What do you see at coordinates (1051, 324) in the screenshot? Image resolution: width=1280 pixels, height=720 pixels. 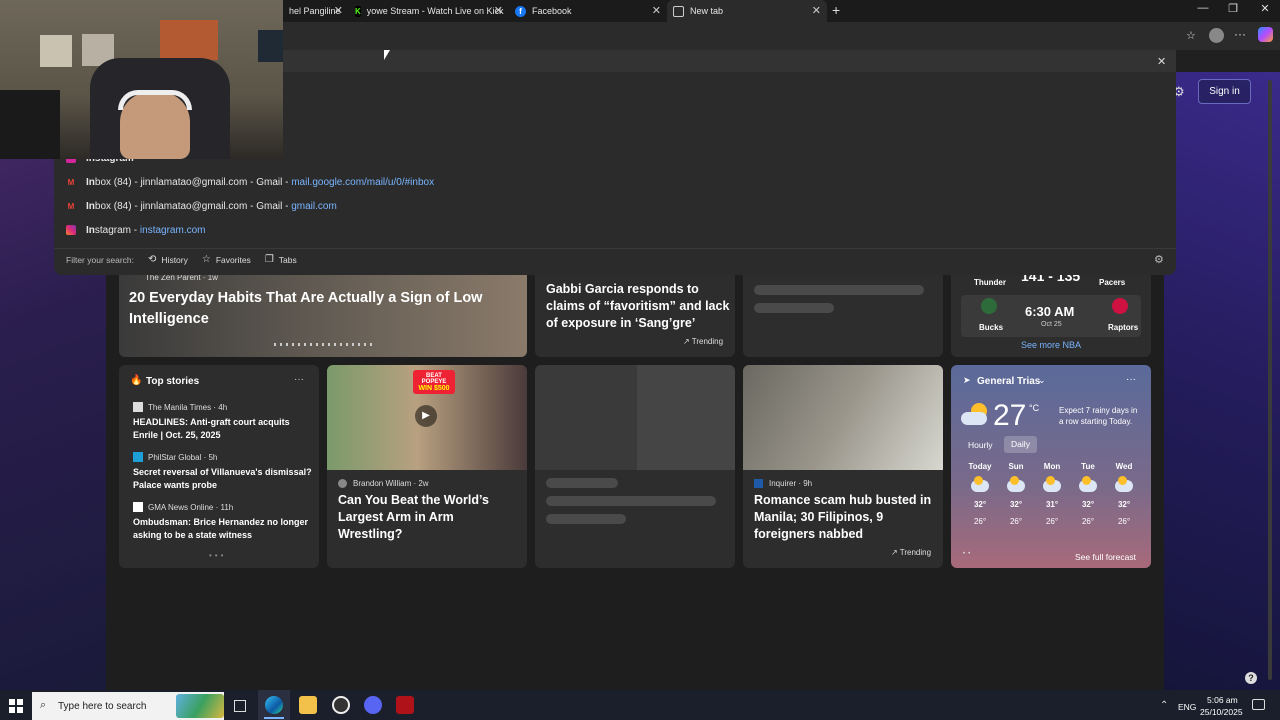 I see `nba-game-date: Oct 25` at bounding box center [1051, 324].